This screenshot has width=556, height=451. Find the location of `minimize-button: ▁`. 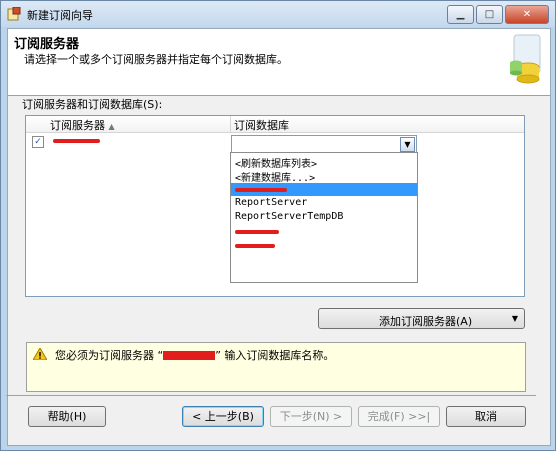

minimize-button: ▁ is located at coordinates (460, 14).